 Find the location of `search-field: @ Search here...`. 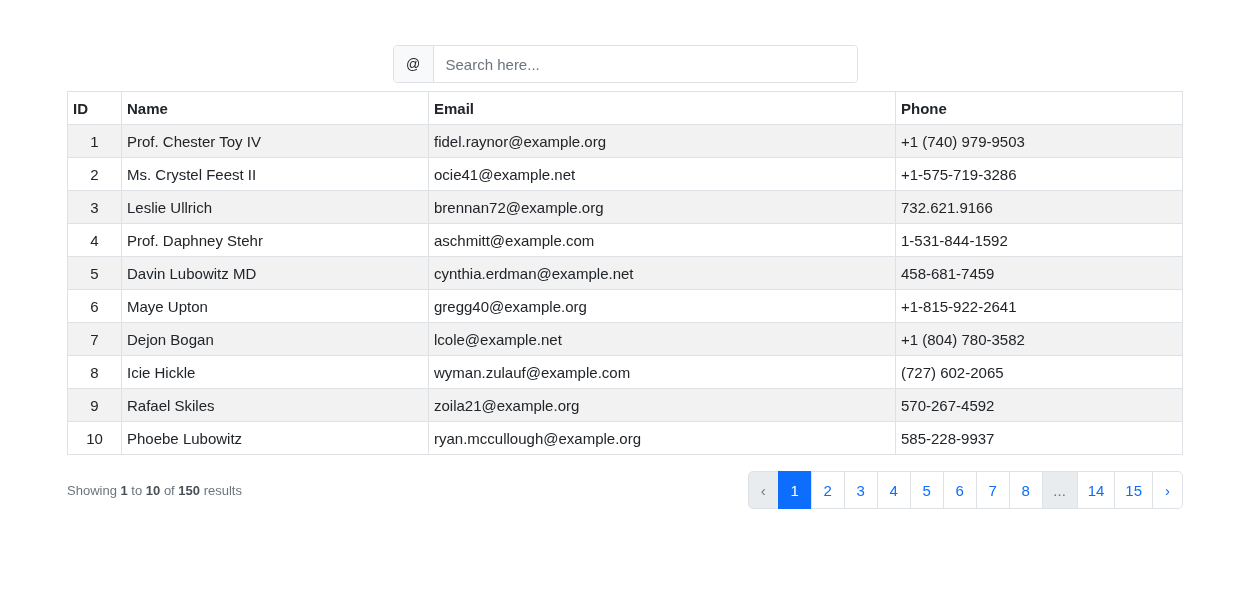

search-field: @ Search here... is located at coordinates (625, 64).